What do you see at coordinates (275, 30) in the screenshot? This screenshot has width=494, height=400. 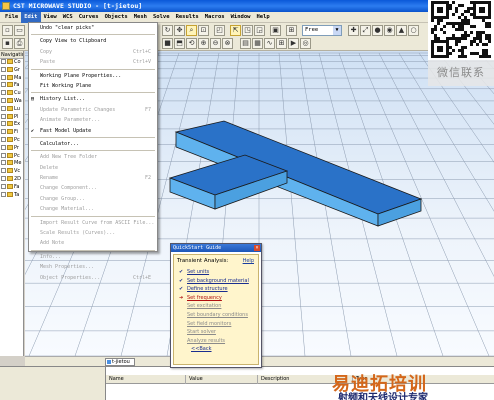 I see `cube-icon: ▣` at bounding box center [275, 30].